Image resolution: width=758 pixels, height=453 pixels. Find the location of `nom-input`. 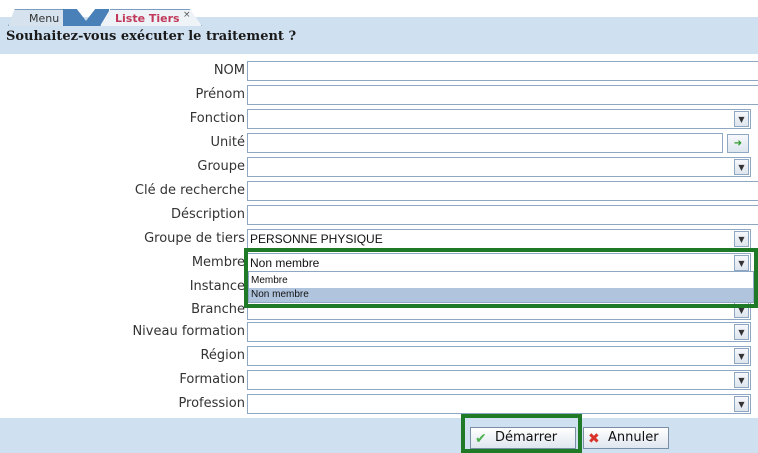

nom-input is located at coordinates (502, 71).